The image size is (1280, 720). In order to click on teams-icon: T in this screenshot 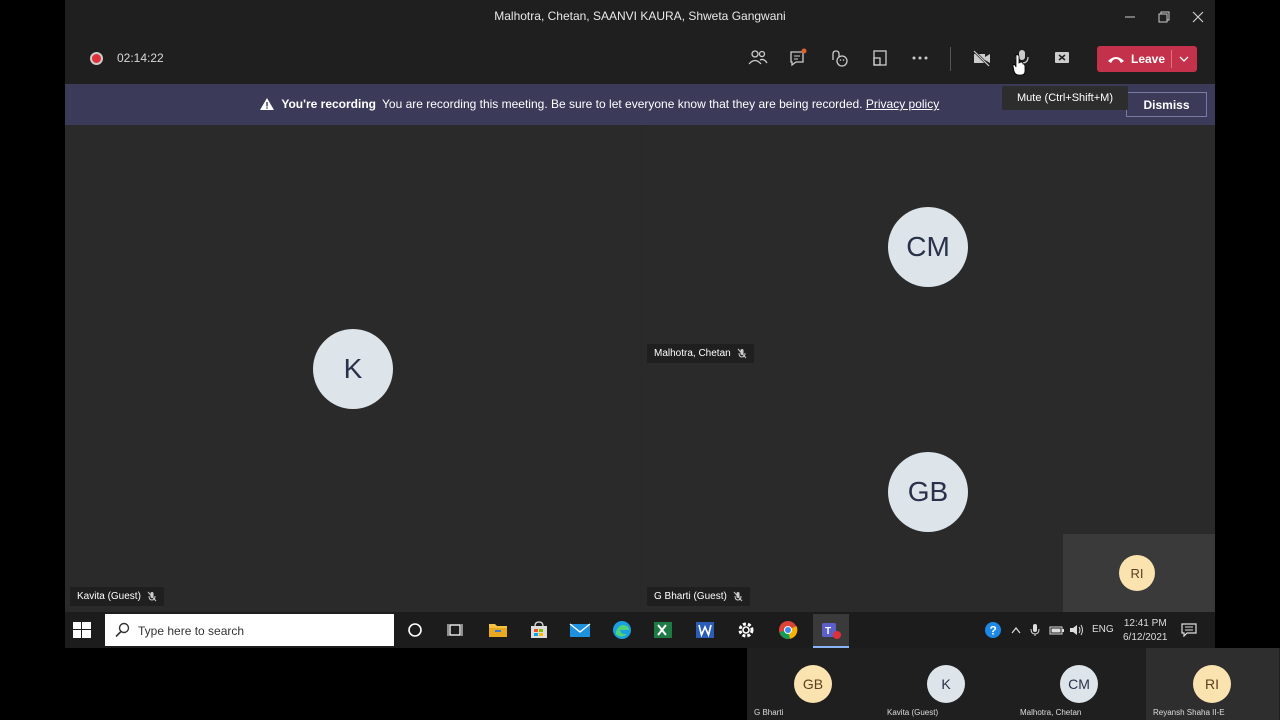, I will do `click(831, 631)`.